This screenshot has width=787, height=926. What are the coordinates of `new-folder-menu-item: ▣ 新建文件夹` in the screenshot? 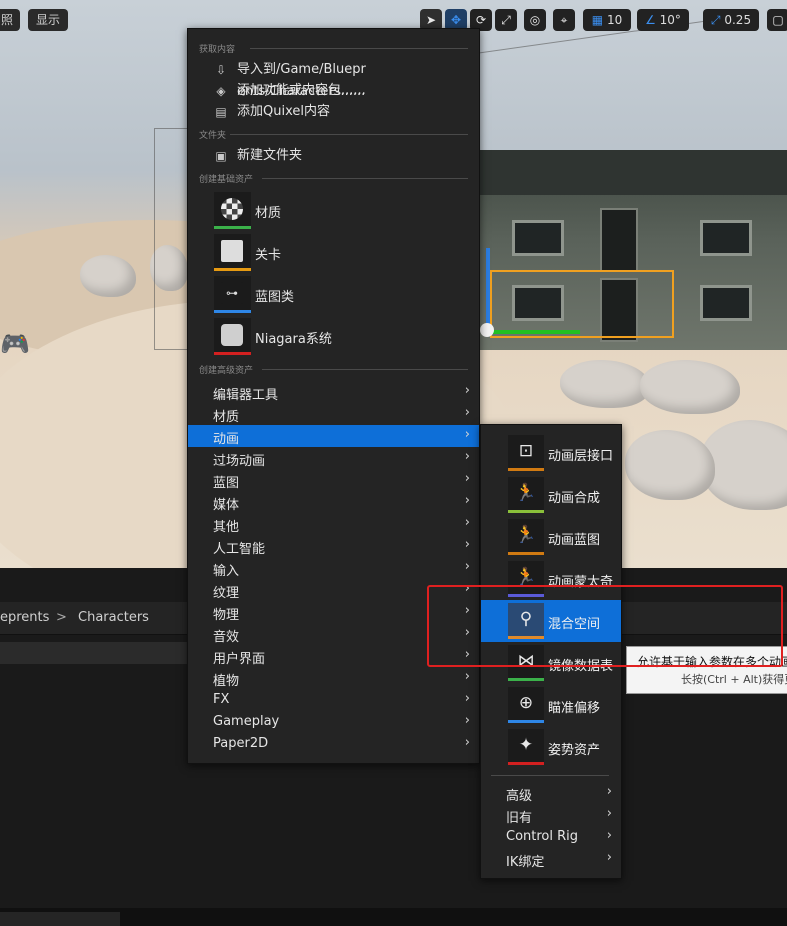 It's located at (333, 156).